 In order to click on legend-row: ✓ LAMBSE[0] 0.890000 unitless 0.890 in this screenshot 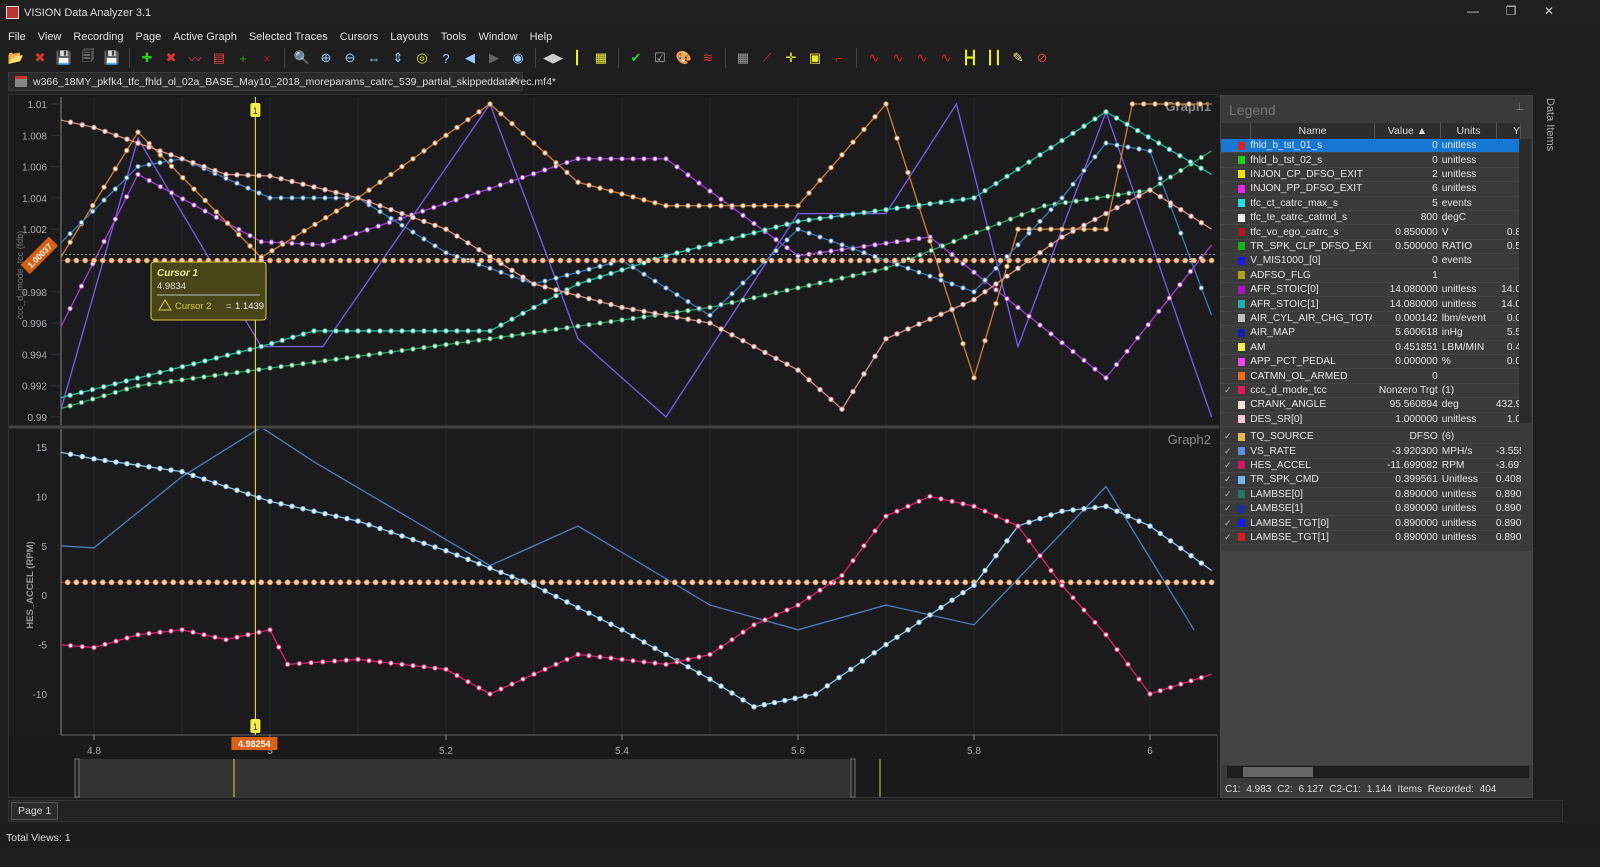, I will do `click(1371, 495)`.